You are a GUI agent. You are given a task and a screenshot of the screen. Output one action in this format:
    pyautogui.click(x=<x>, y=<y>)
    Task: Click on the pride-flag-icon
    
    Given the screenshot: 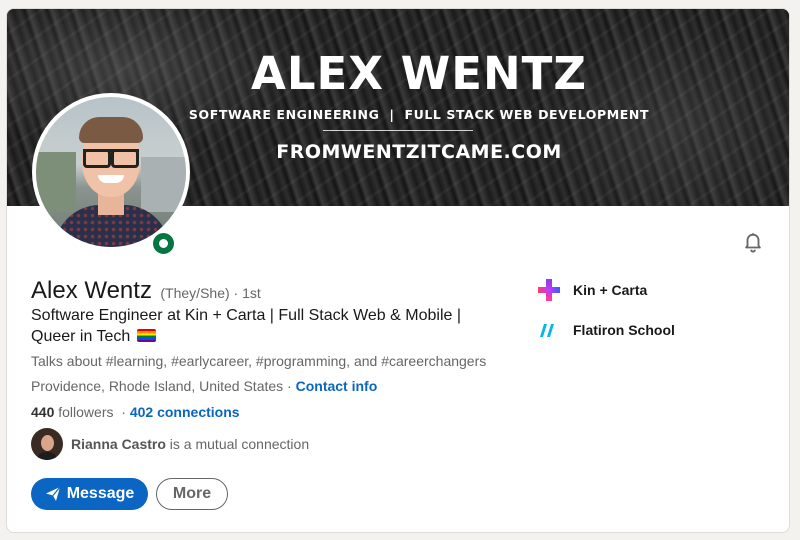 What is the action you would take?
    pyautogui.click(x=146, y=335)
    